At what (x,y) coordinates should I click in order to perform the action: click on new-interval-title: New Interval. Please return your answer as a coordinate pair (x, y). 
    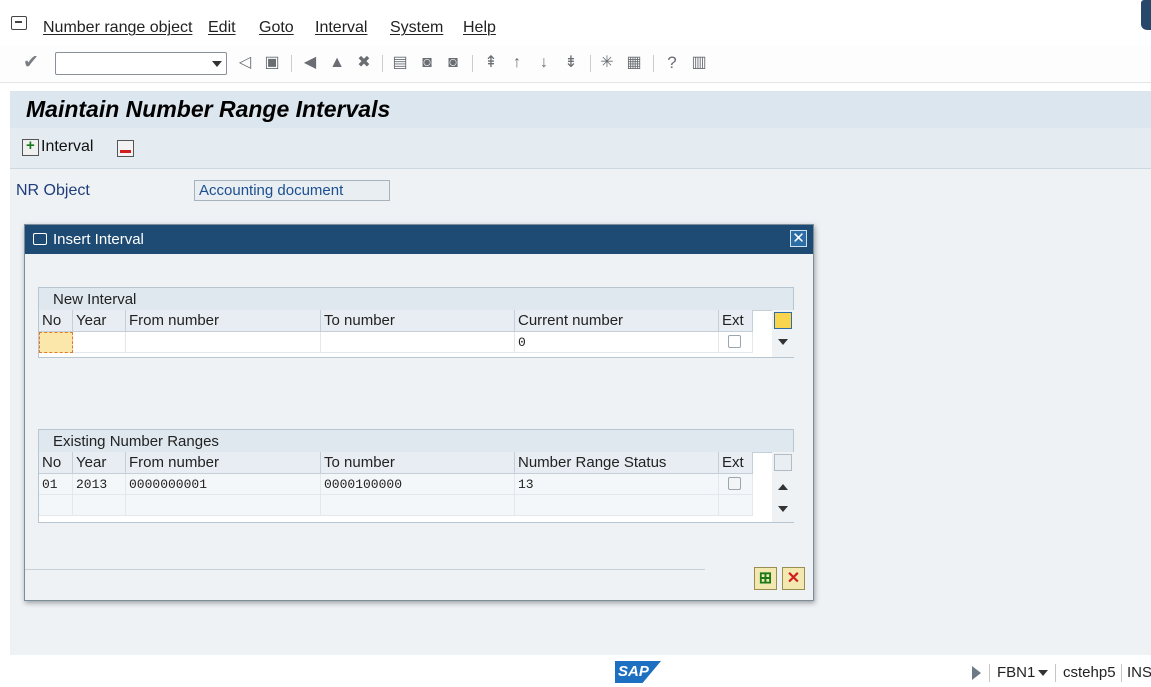
    Looking at the image, I should click on (95, 299).